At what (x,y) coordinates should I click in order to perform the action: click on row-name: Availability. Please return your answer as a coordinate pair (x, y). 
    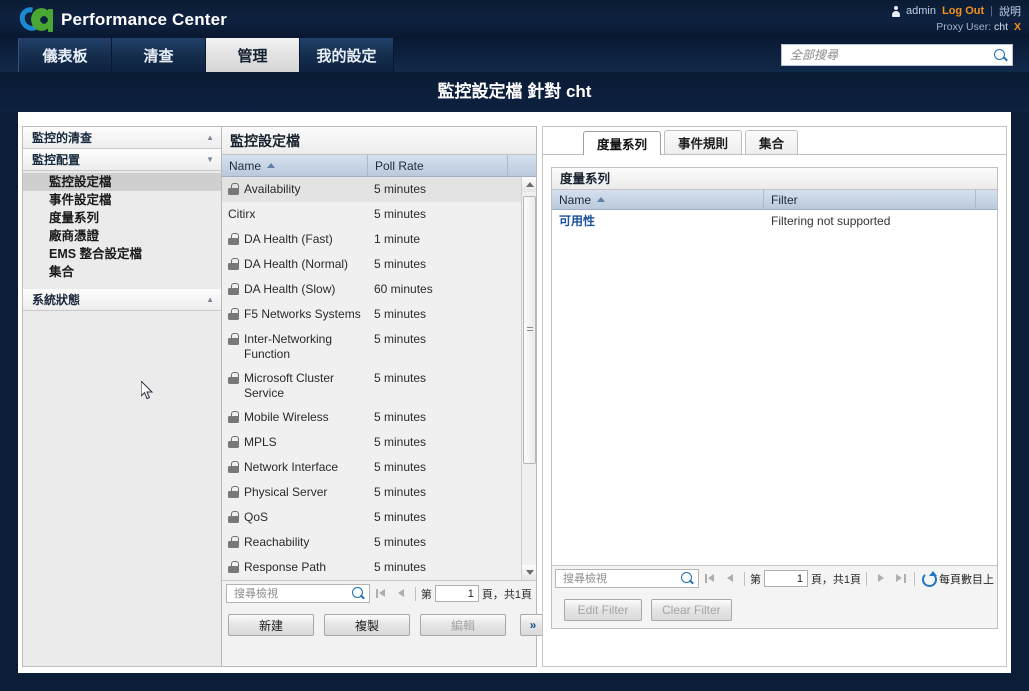
    Looking at the image, I should click on (272, 189).